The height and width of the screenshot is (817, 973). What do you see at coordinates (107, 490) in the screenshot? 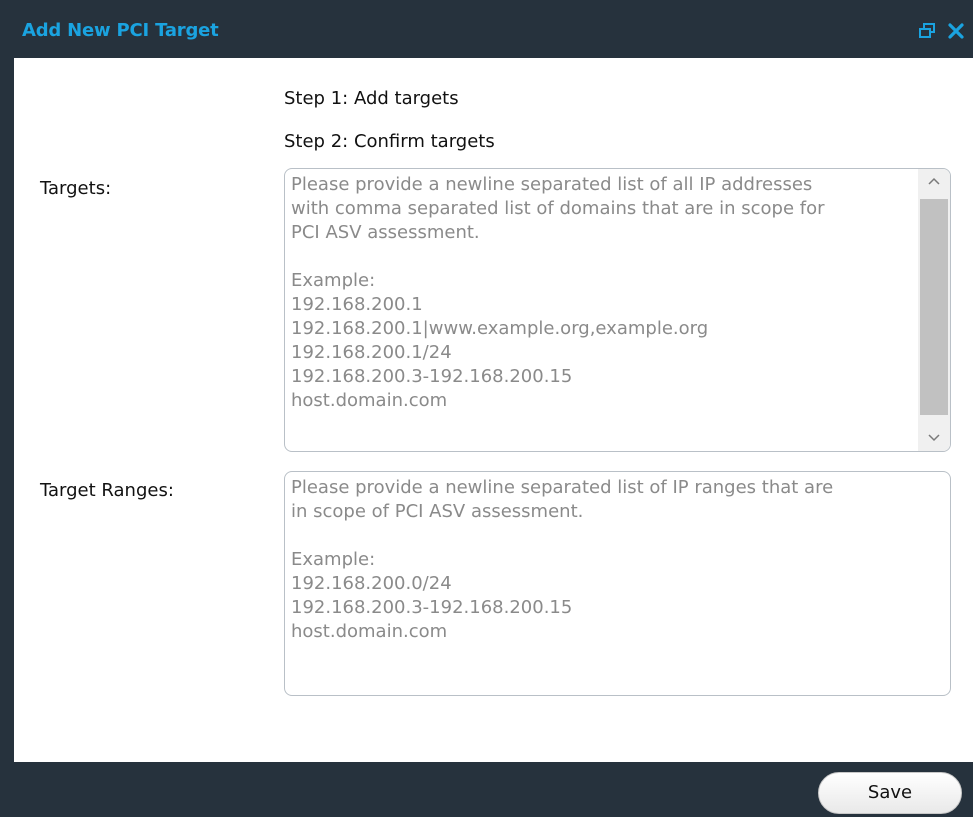
I see `target-ranges-label: Target Ranges:` at bounding box center [107, 490].